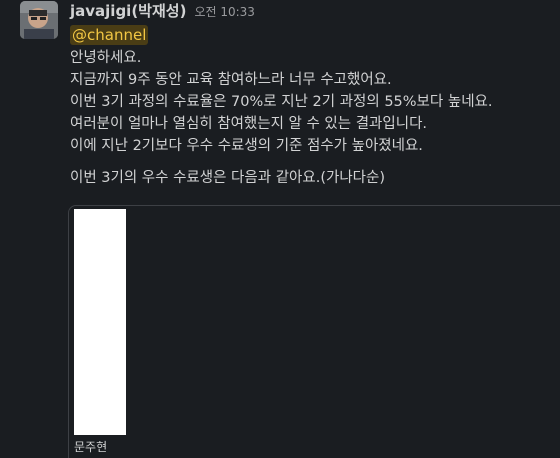 Image resolution: width=560 pixels, height=458 pixels. I want to click on photo-caption: 문주현, so click(91, 447).